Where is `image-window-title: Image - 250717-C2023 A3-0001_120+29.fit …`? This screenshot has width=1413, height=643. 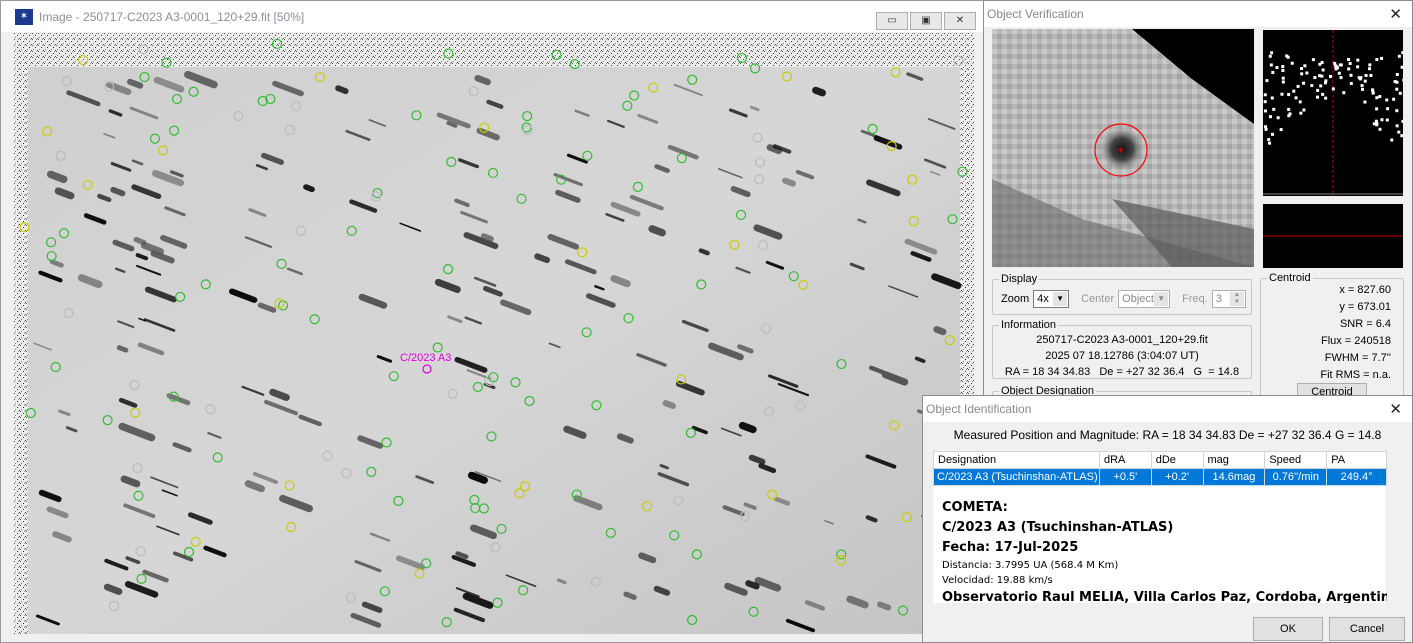
image-window-title: Image - 250717-C2023 A3-0001_120+29.fit … is located at coordinates (172, 16).